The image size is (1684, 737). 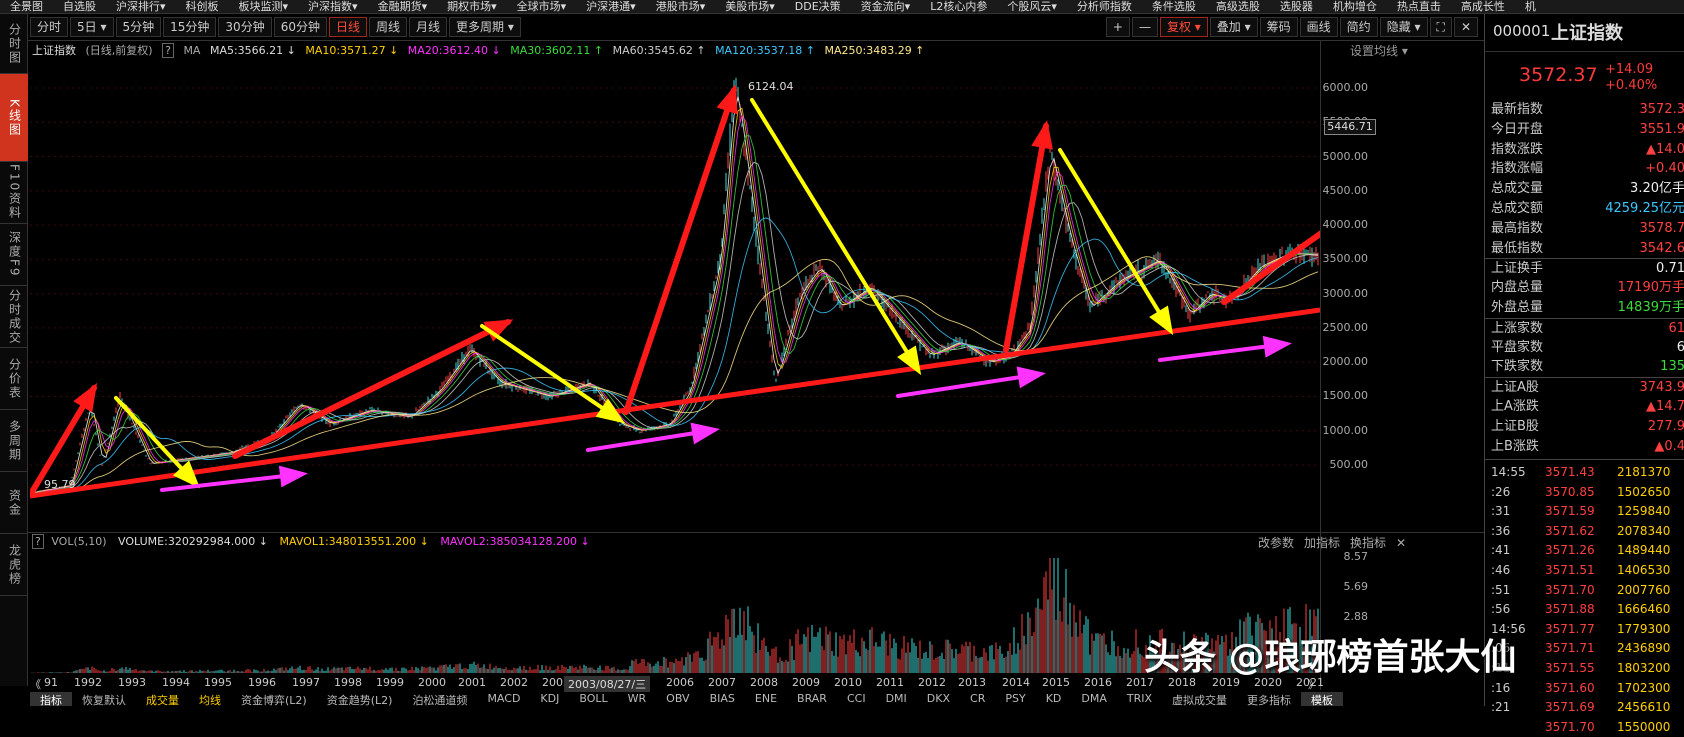 What do you see at coordinates (977, 699) in the screenshot?
I see `indicator-tab: CR` at bounding box center [977, 699].